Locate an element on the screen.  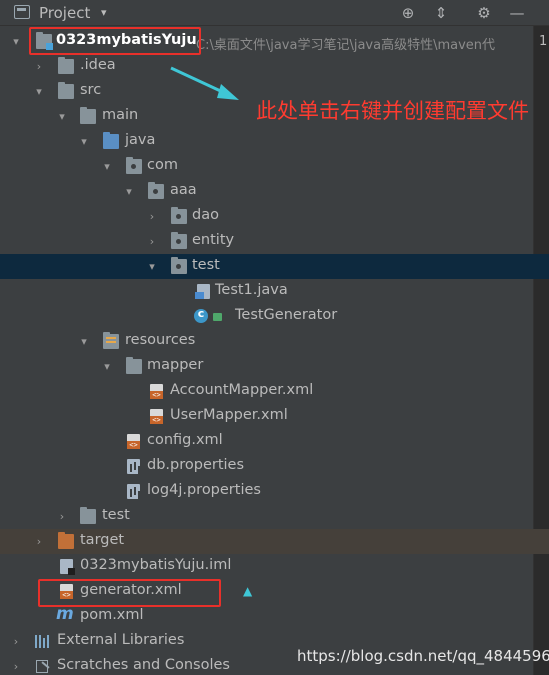
tree-item-test-package: ▾ test is located at coordinates (274, 266).